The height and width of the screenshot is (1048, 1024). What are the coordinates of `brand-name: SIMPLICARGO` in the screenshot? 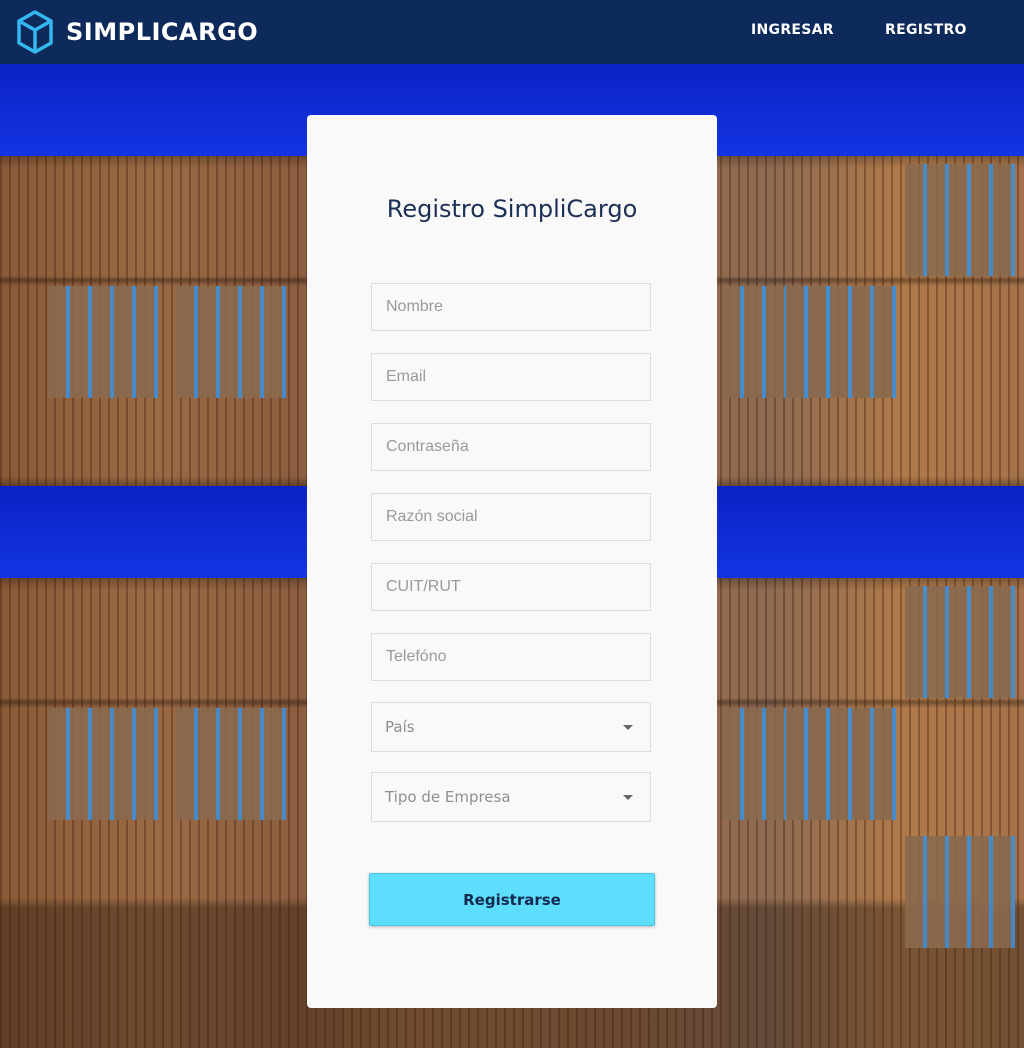 It's located at (162, 32).